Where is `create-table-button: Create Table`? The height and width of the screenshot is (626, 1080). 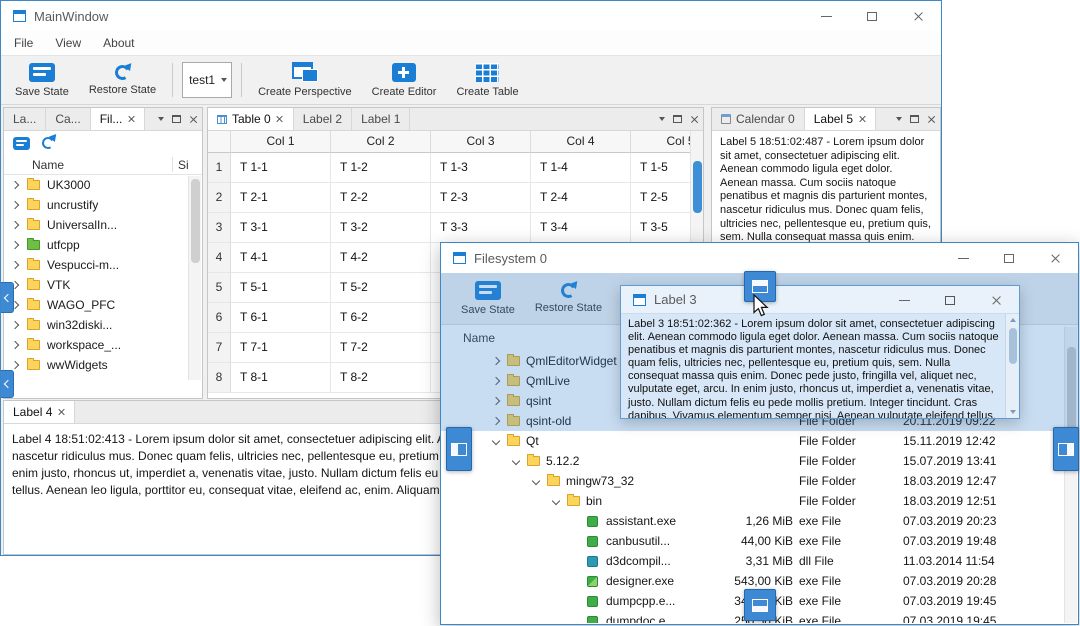 create-table-button: Create Table is located at coordinates (487, 80).